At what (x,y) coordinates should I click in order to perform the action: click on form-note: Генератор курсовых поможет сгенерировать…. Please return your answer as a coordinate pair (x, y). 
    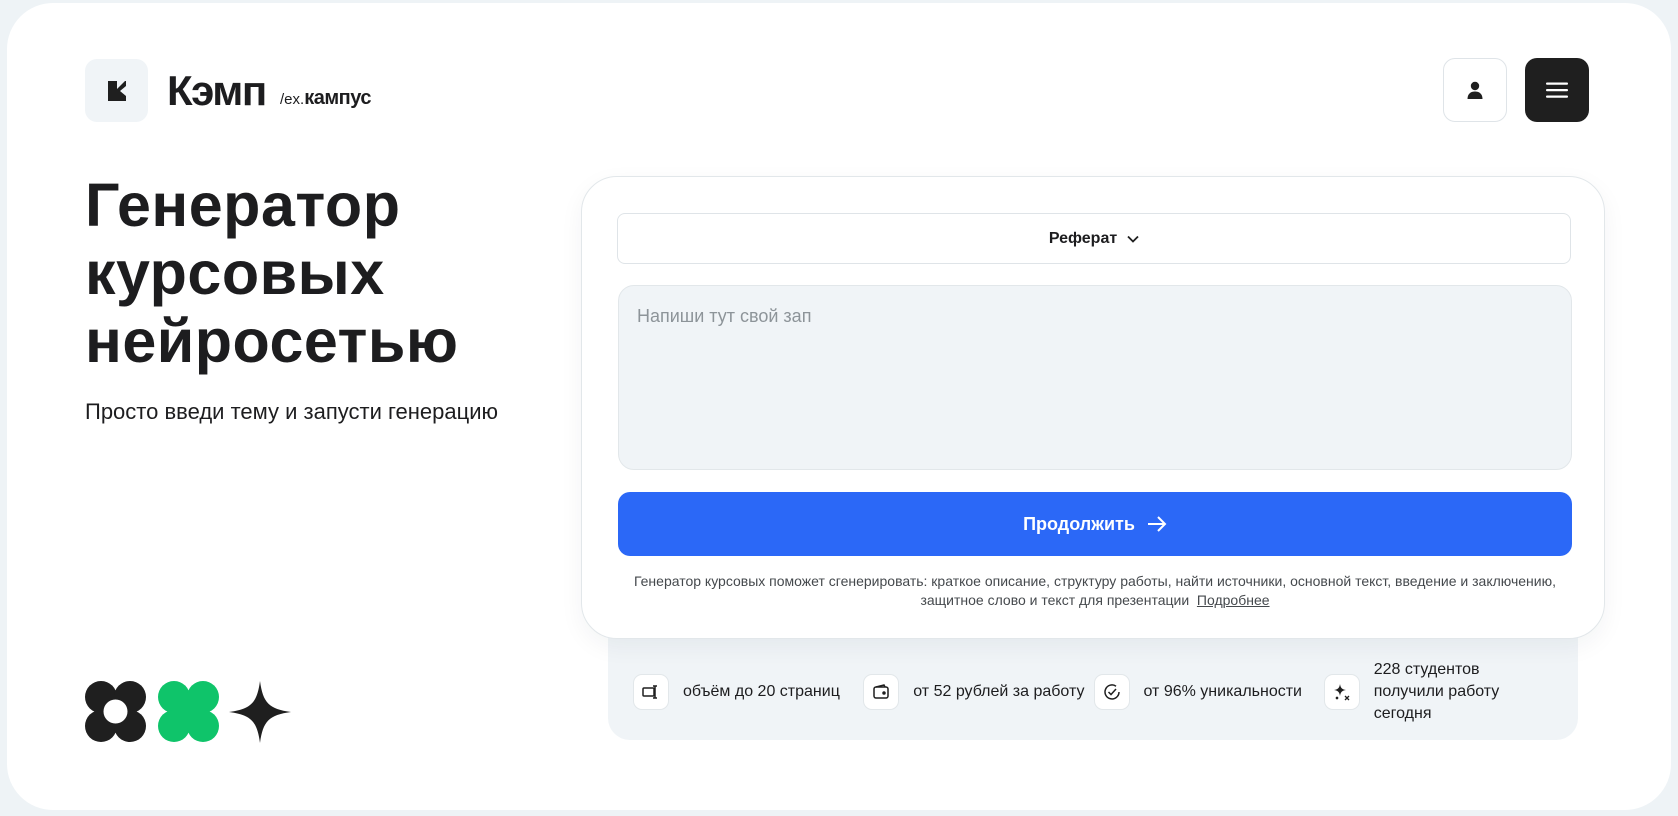
    Looking at the image, I should click on (1095, 591).